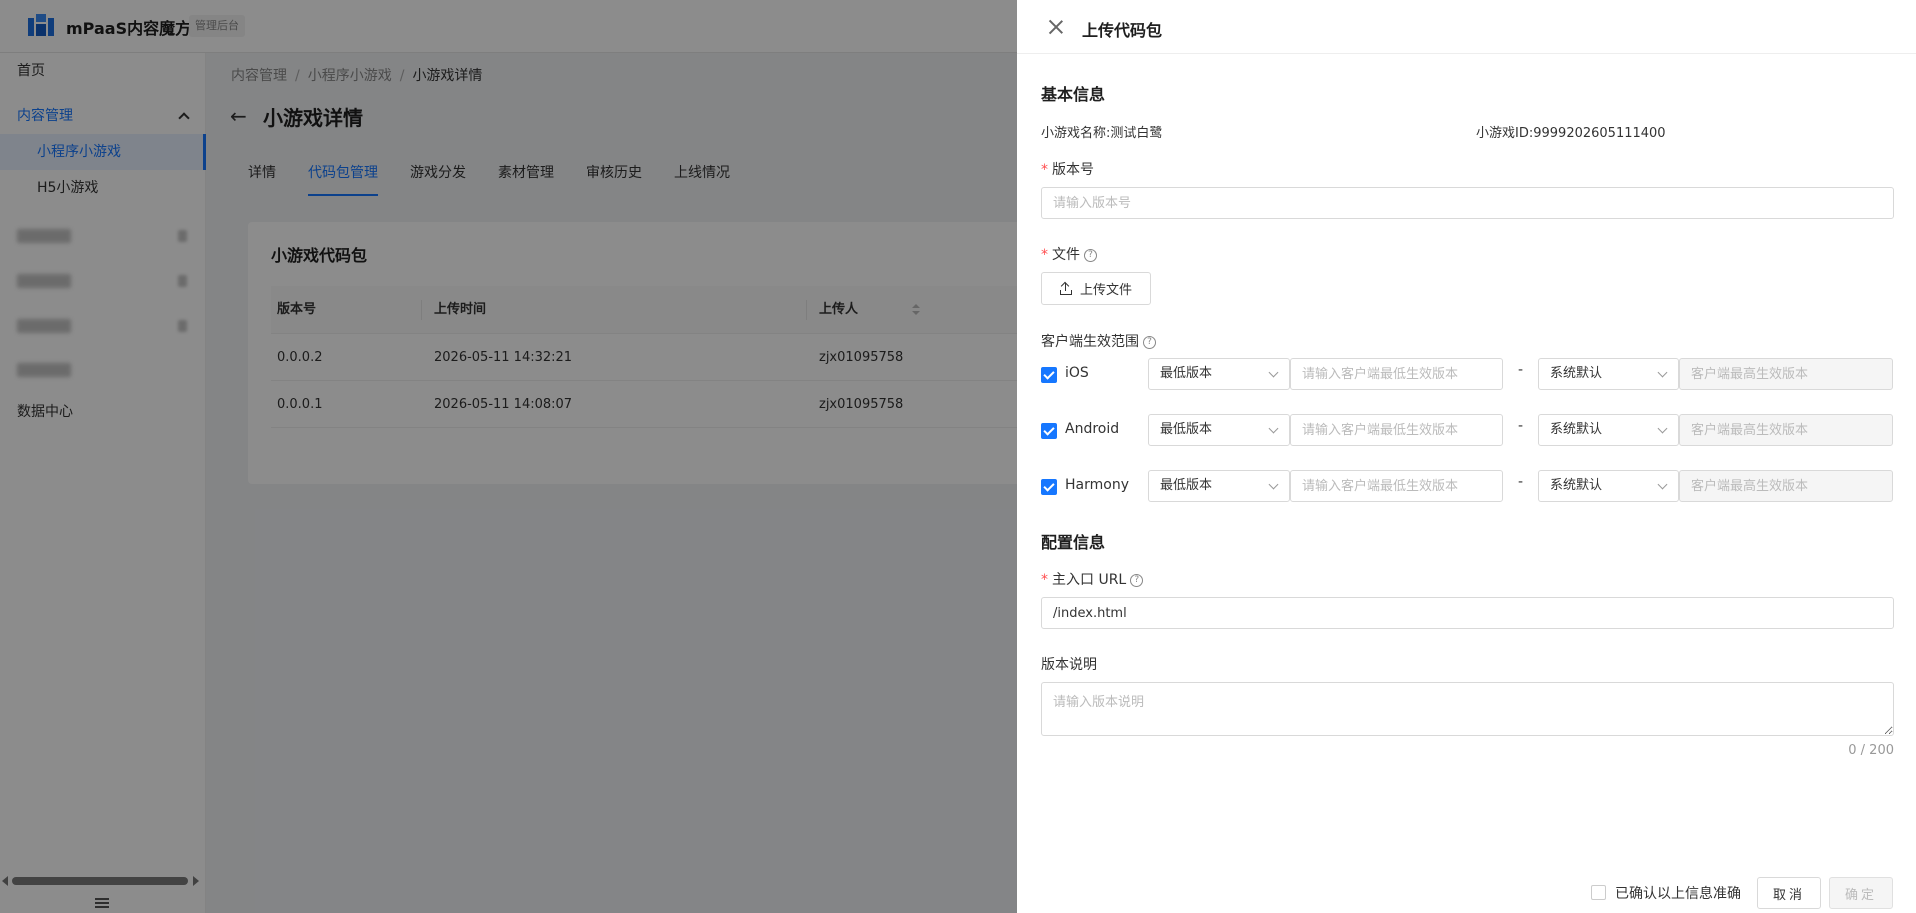  I want to click on game-id-label: 小游戏ID:, so click(1505, 133).